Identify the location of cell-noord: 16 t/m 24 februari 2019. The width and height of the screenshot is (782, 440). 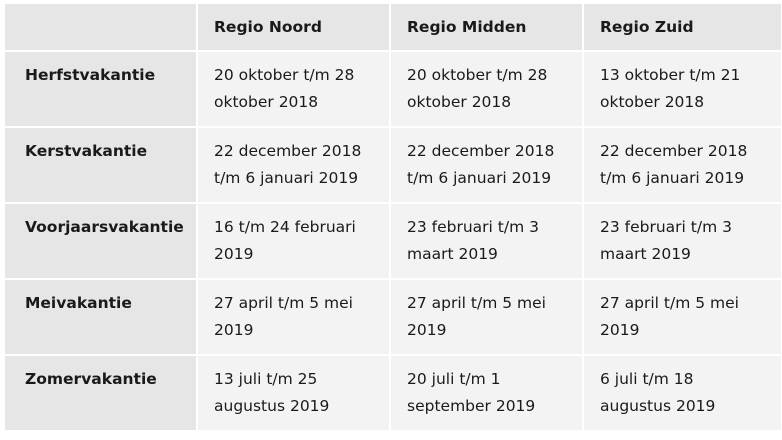
(294, 242).